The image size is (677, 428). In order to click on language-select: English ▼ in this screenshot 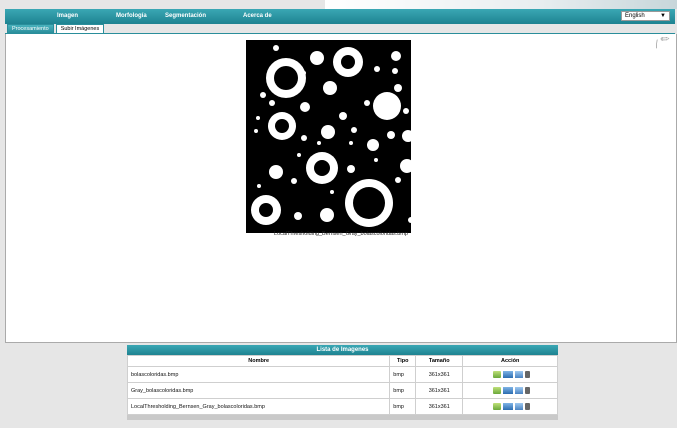, I will do `click(645, 16)`.